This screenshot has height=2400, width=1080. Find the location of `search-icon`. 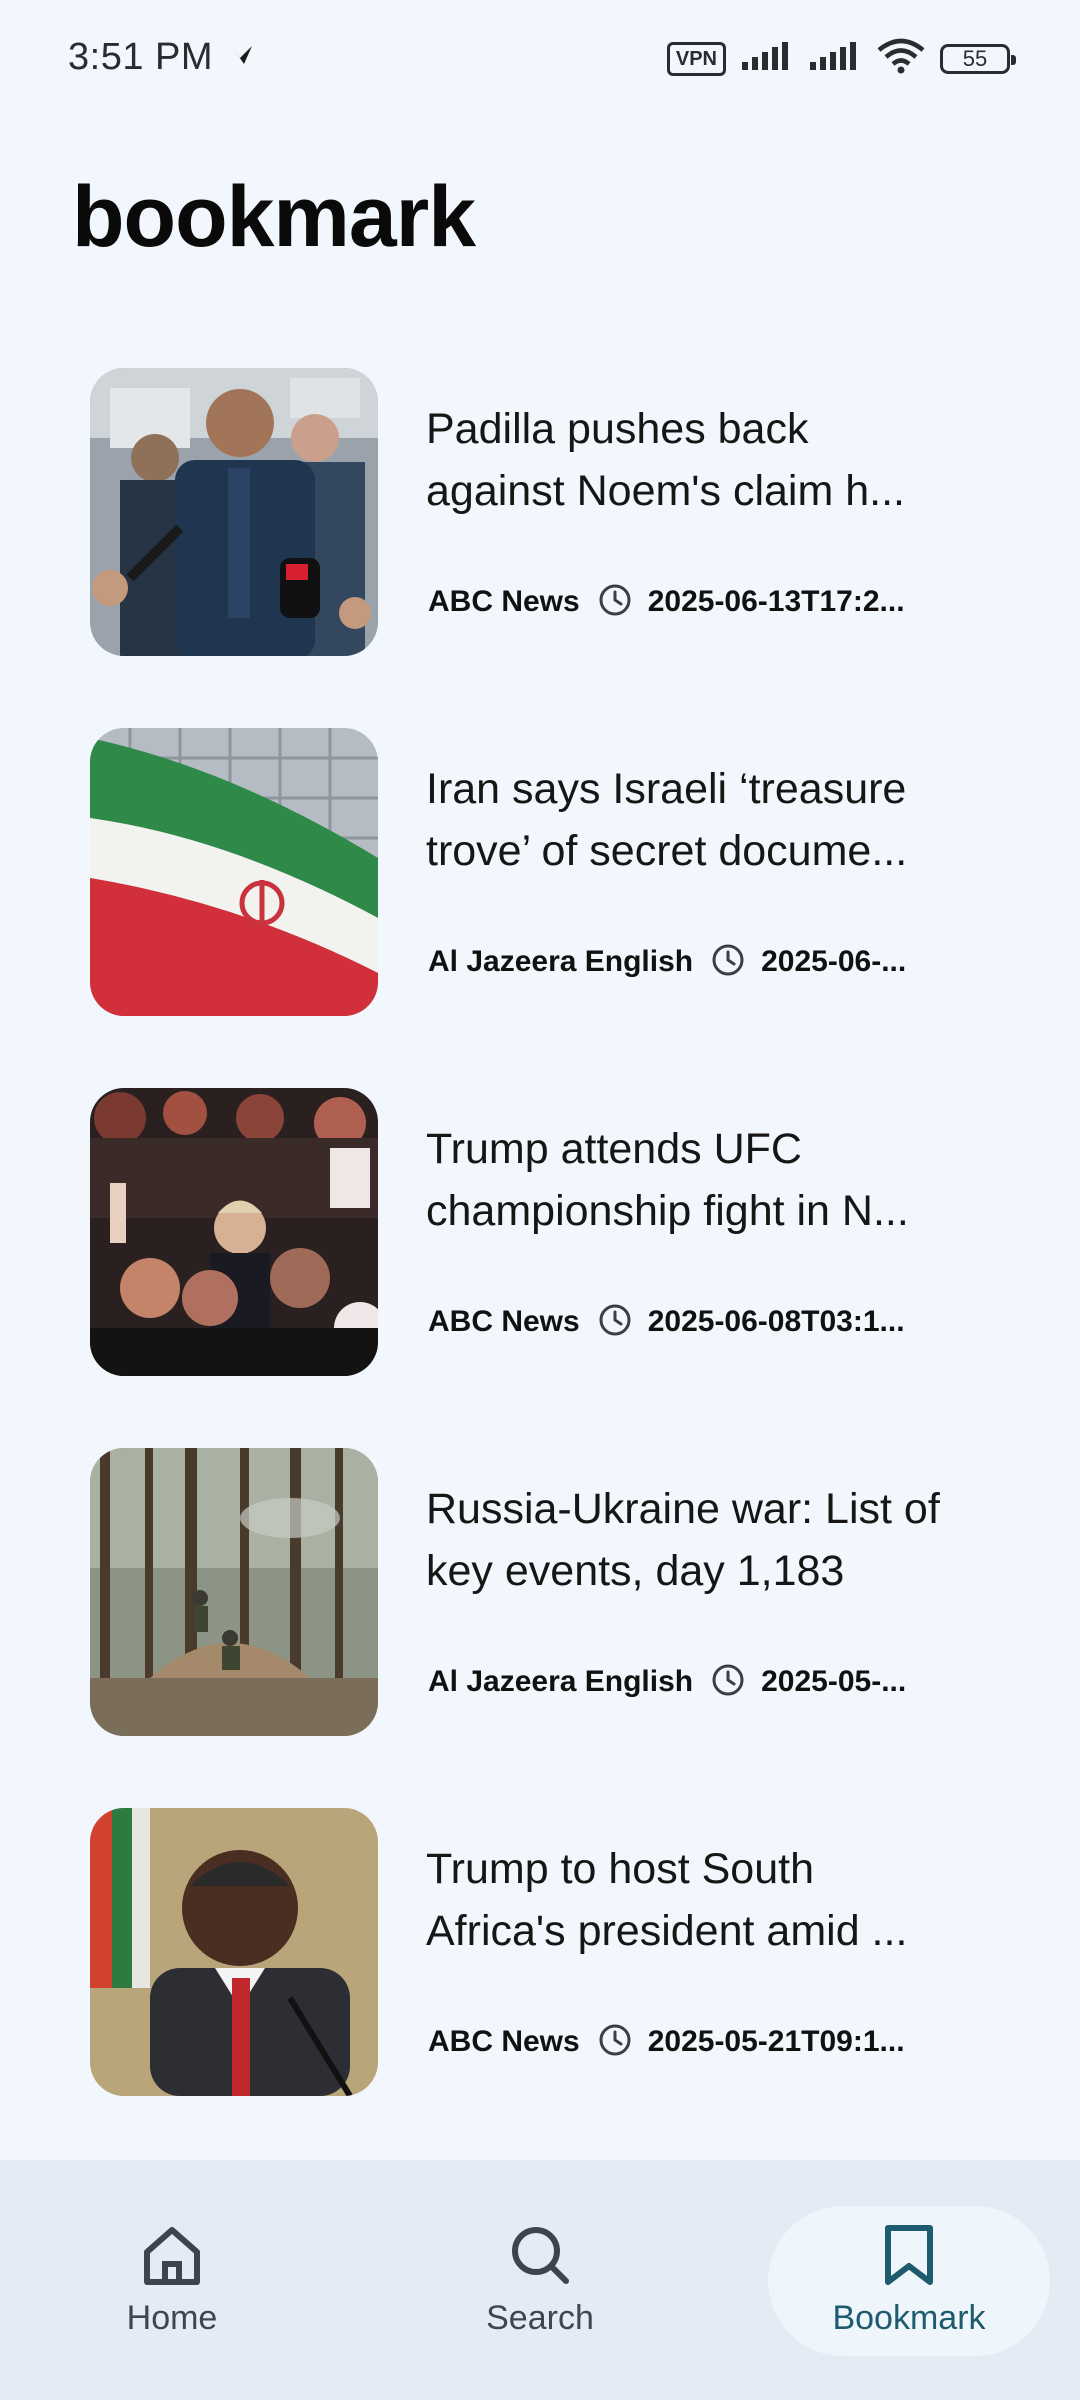

search-icon is located at coordinates (540, 2257).